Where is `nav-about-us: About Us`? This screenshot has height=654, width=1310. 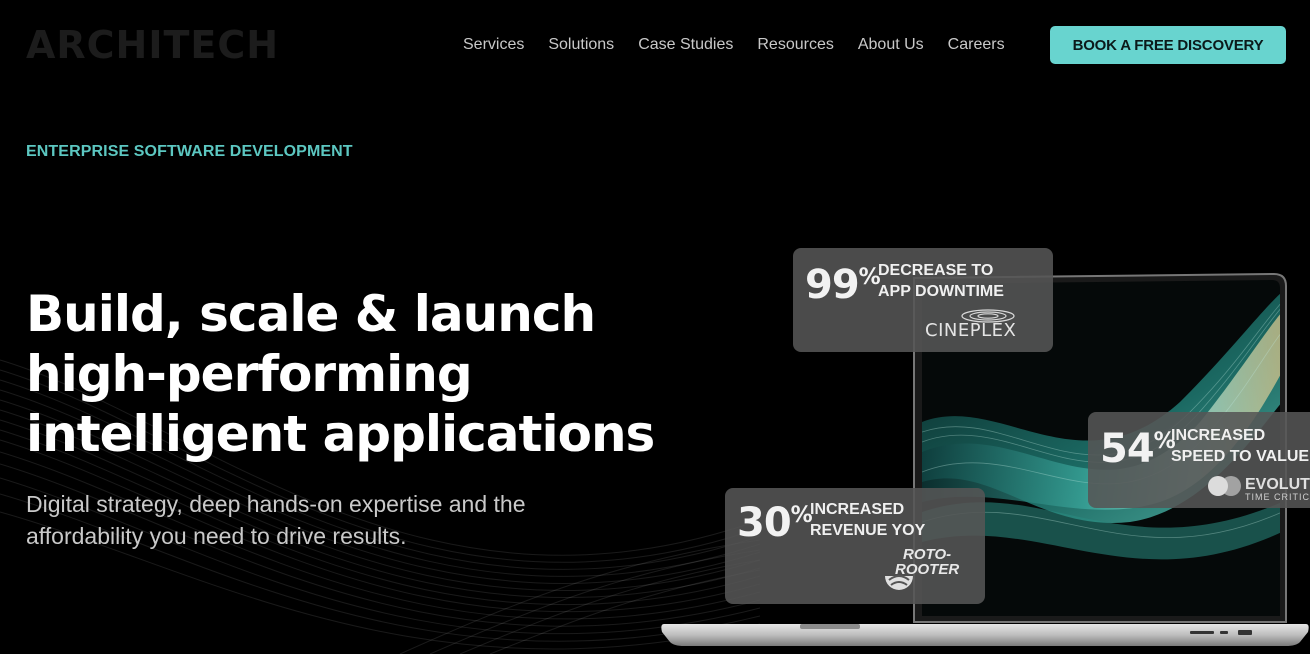
nav-about-us: About Us is located at coordinates (891, 45).